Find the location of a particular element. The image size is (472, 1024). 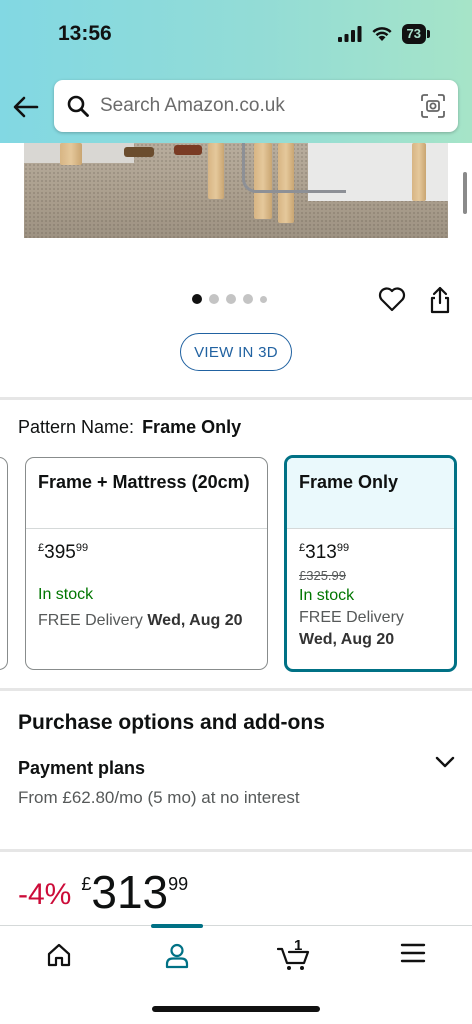

status-time: 13:56 is located at coordinates (85, 33).